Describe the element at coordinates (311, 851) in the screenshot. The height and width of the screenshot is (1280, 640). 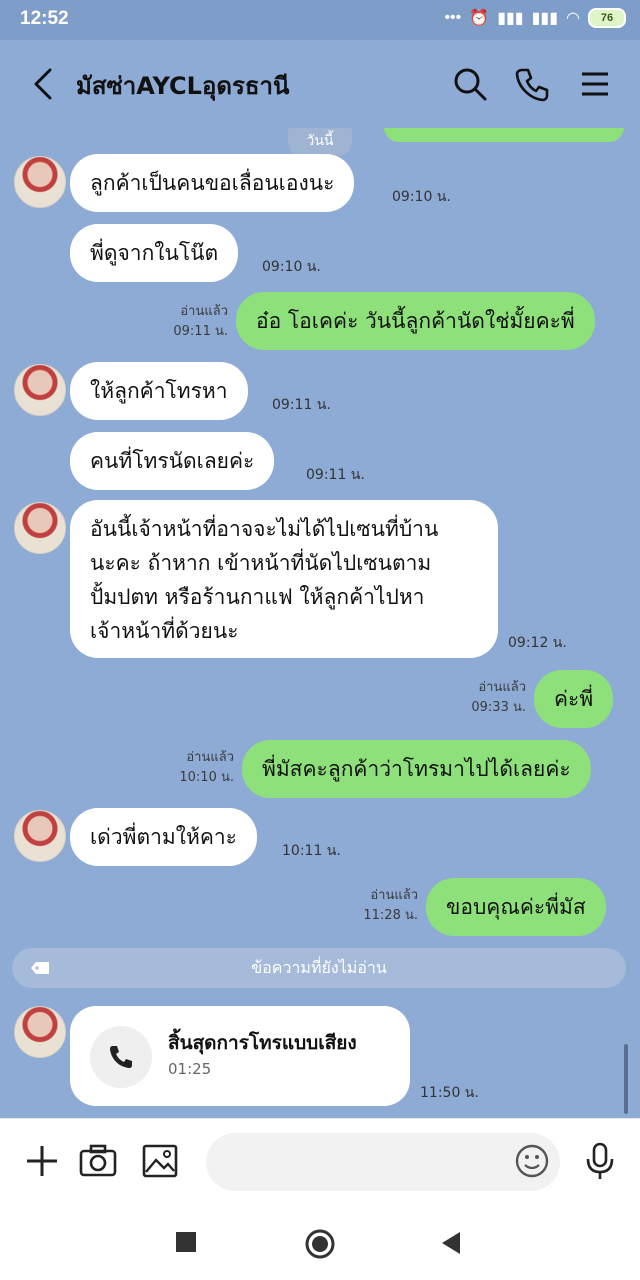
I see `message-time: 10:11 น.` at that location.